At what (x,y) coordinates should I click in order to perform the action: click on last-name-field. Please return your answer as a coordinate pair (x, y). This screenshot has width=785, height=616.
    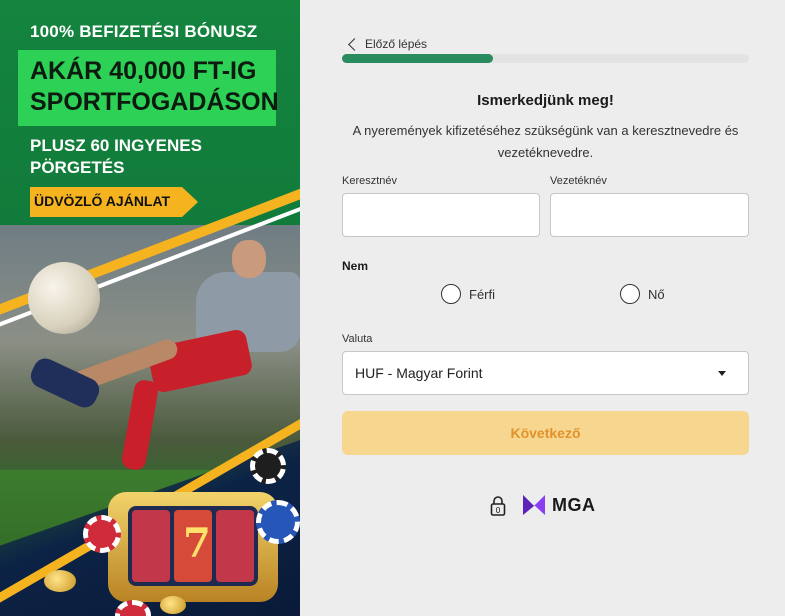
    Looking at the image, I should click on (649, 215).